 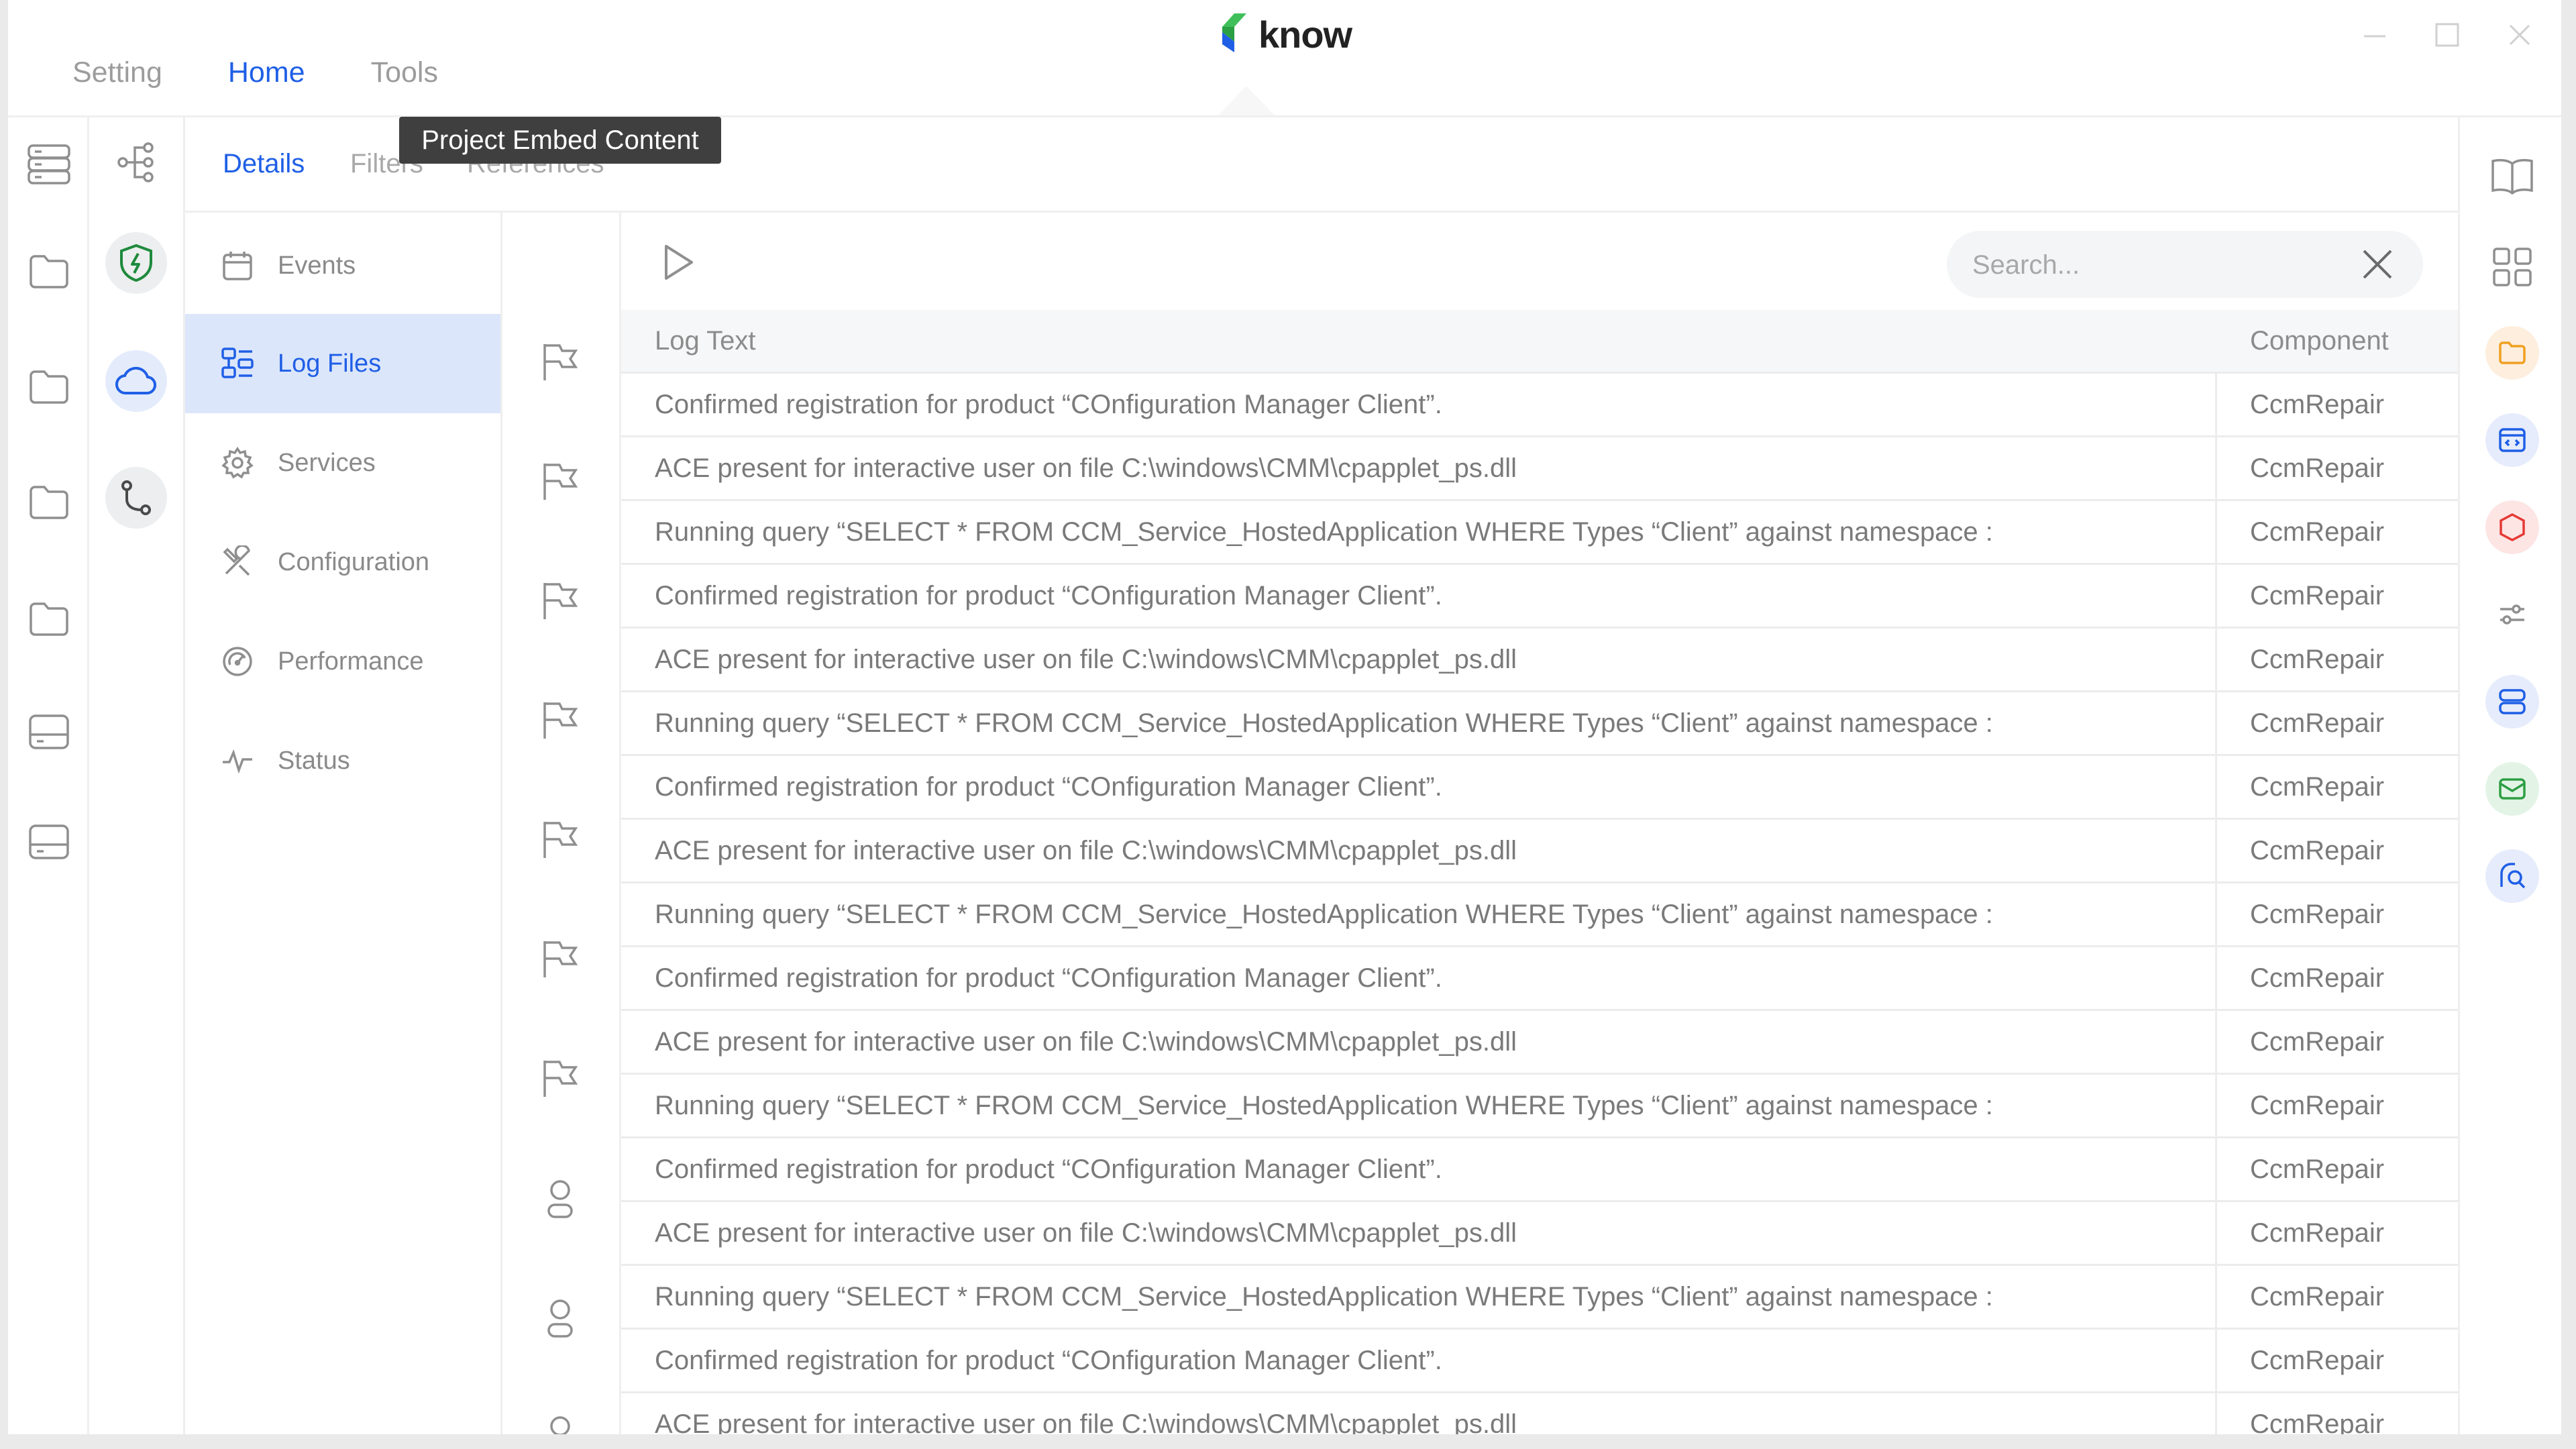 What do you see at coordinates (117, 72) in the screenshot?
I see `nav-setting: Setting` at bounding box center [117, 72].